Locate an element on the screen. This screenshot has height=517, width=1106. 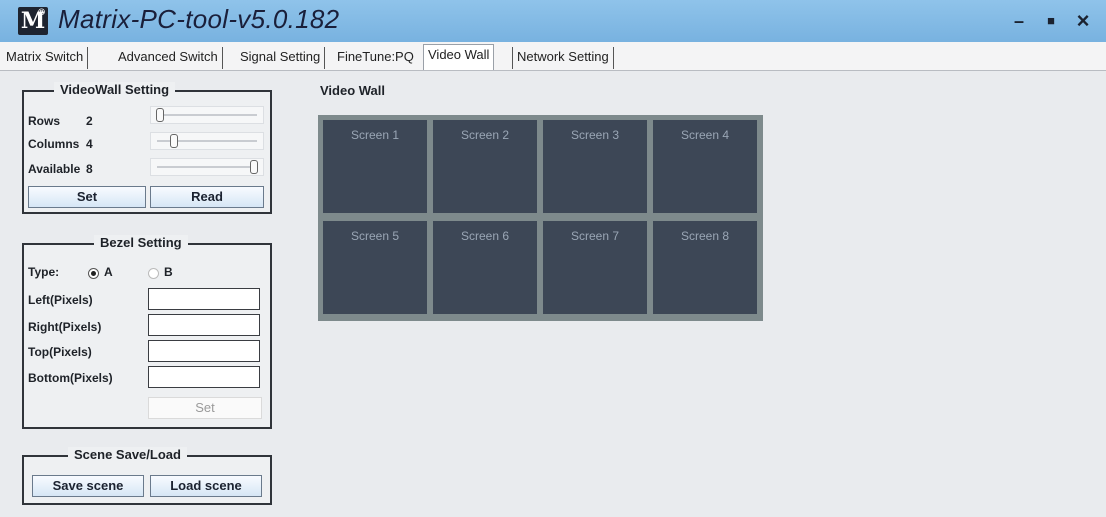
left-pixels-input is located at coordinates (204, 299).